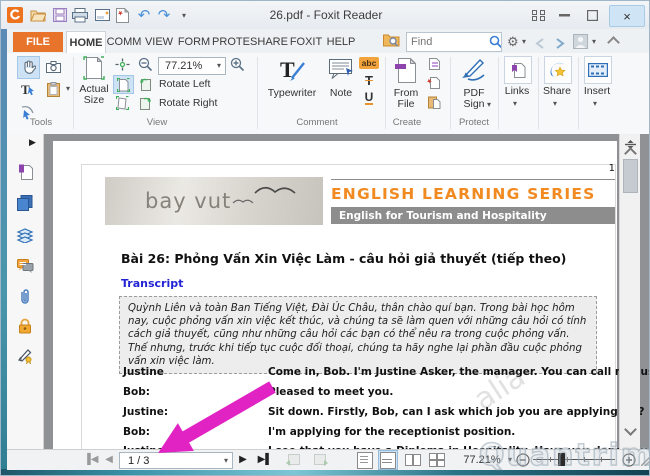  I want to click on snapshot-camera-icon, so click(53, 66).